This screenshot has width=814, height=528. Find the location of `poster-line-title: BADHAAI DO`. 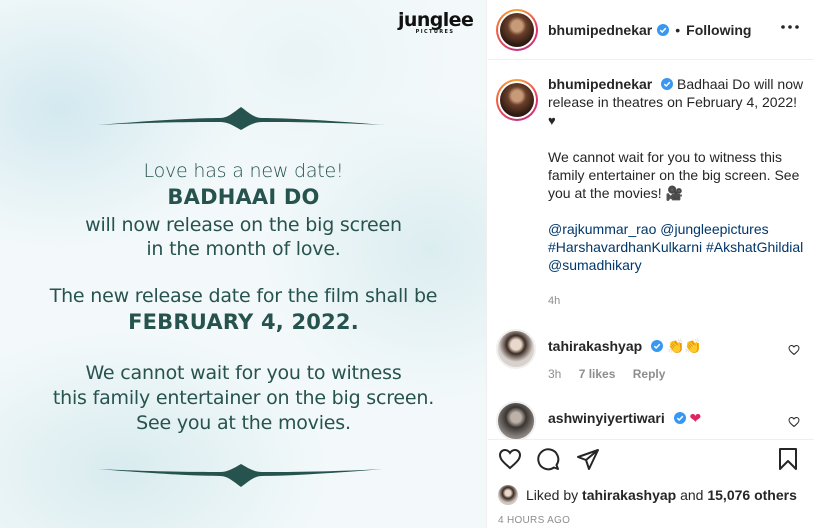

poster-line-title: BADHAAI DO is located at coordinates (243, 197).